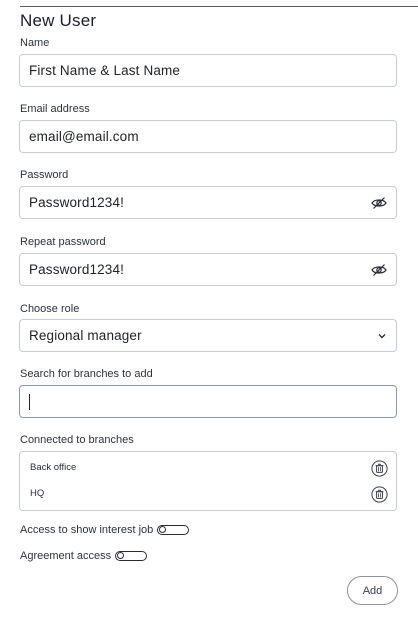  Describe the element at coordinates (208, 481) in the screenshot. I see `connected-branches-list: Back office HQ` at that location.